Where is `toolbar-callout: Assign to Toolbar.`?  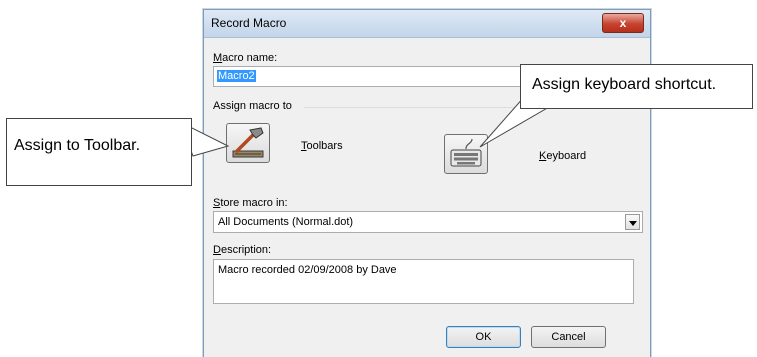
toolbar-callout: Assign to Toolbar. is located at coordinates (99, 152).